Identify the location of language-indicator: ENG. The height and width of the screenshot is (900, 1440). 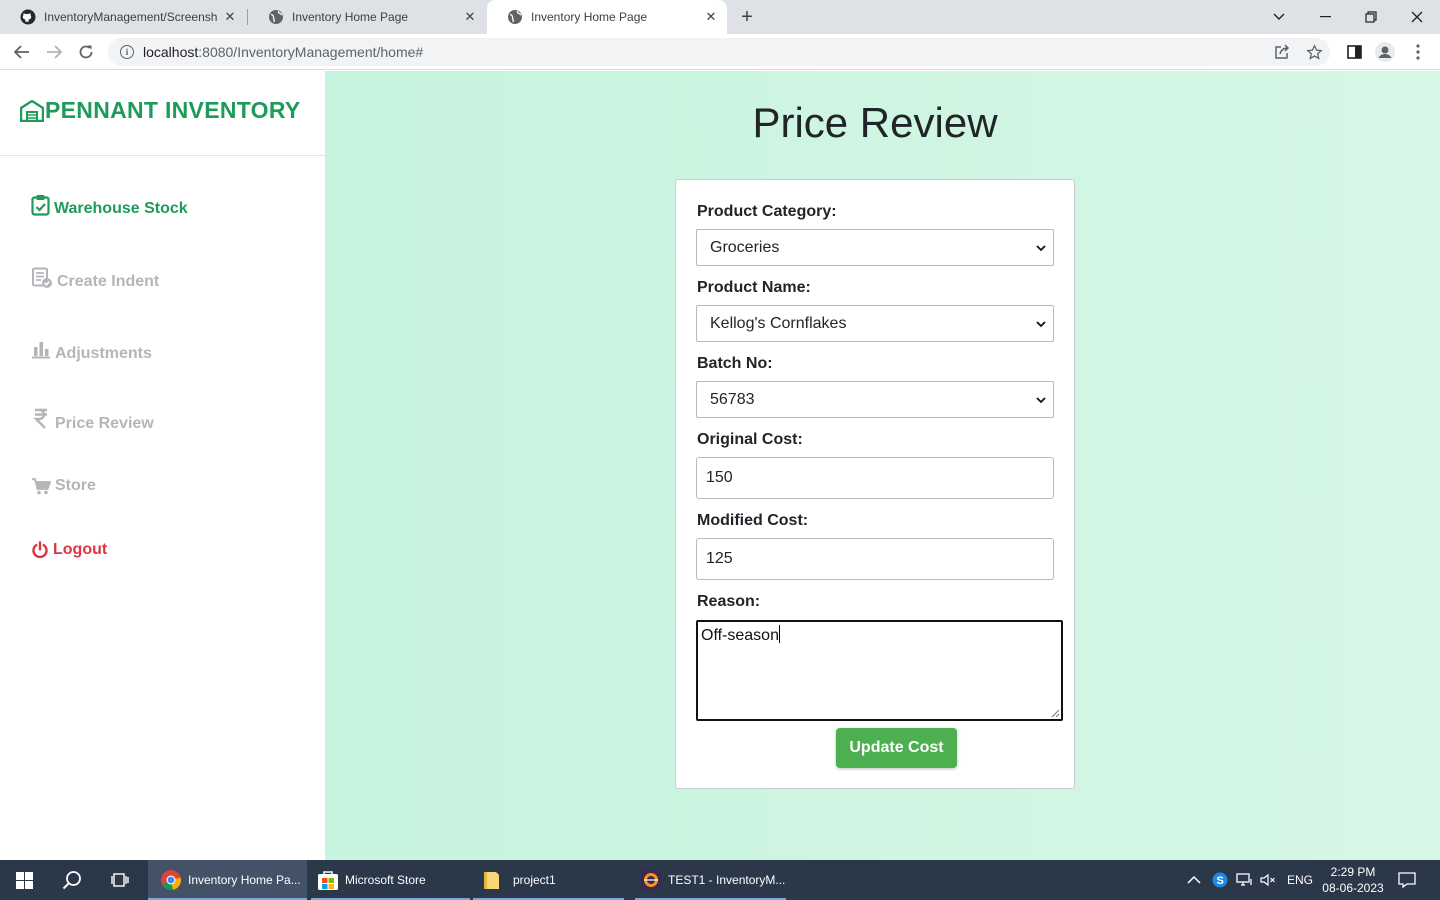
(1300, 880).